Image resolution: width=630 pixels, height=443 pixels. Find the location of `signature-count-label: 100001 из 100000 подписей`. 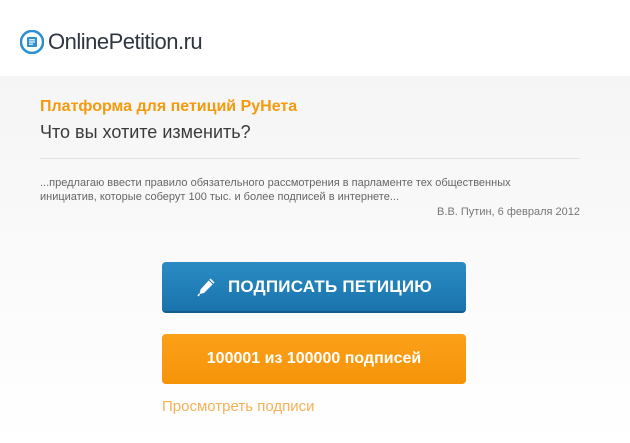

signature-count-label: 100001 из 100000 подписей is located at coordinates (314, 358).